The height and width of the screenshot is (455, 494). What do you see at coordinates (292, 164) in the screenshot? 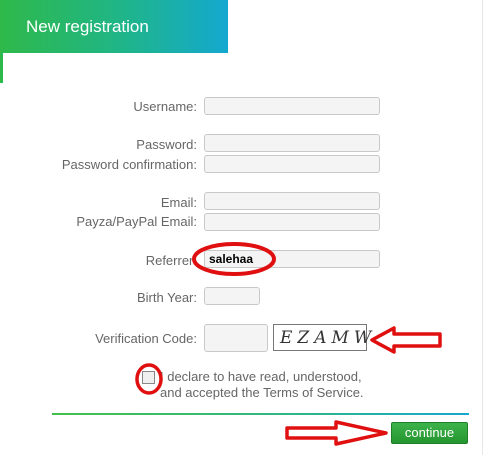
I see `password-confirm-input` at bounding box center [292, 164].